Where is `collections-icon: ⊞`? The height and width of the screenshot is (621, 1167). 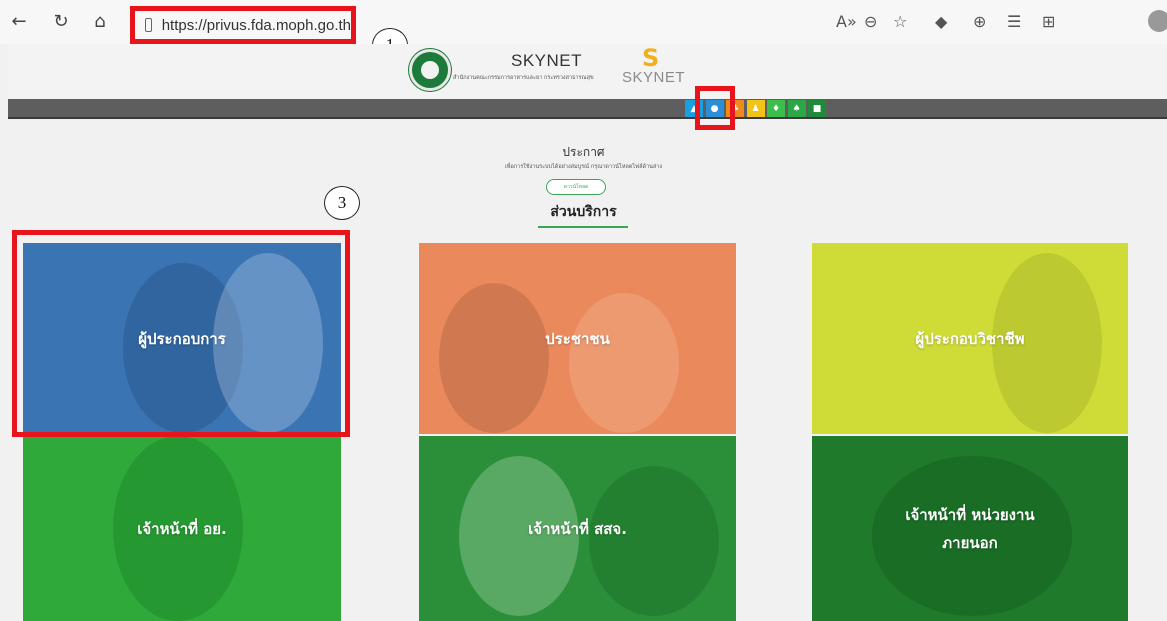
collections-icon: ⊞ is located at coordinates (1048, 21).